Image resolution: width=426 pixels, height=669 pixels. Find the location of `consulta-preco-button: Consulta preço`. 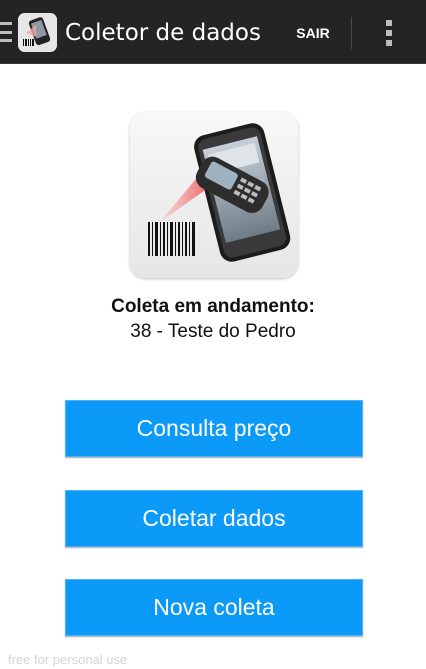

consulta-preco-button: Consulta preço is located at coordinates (214, 428).